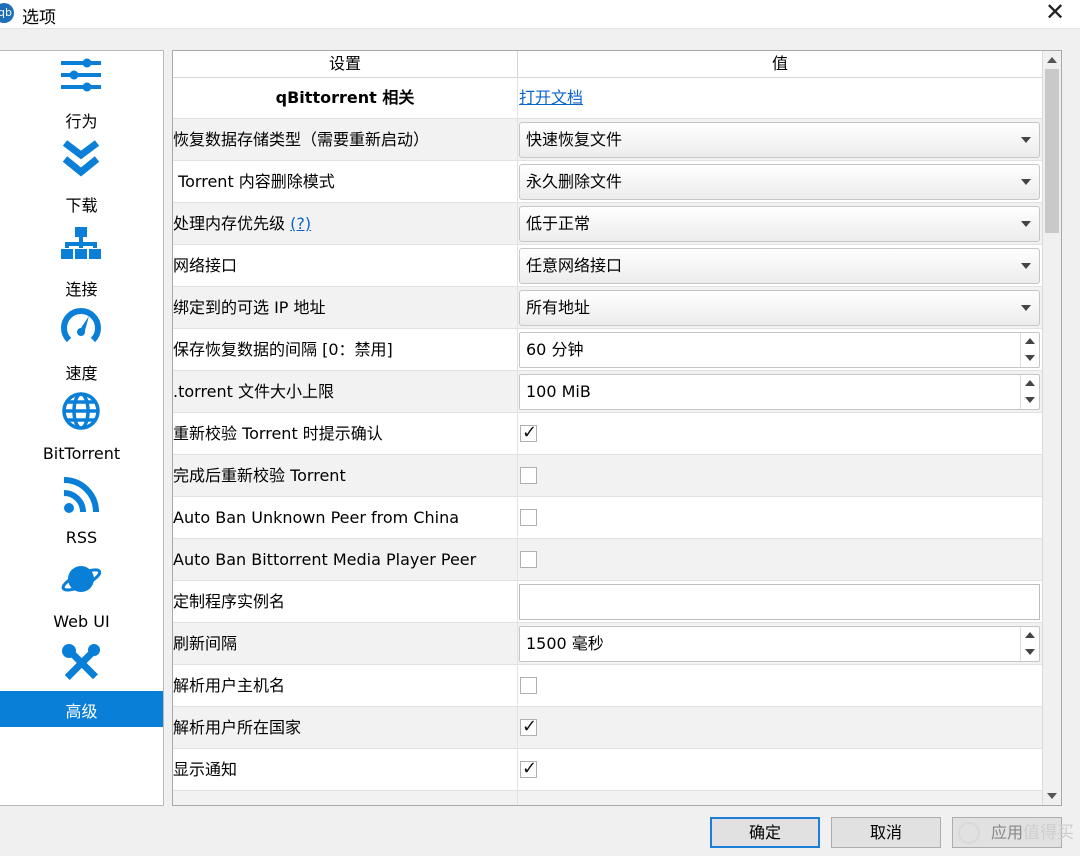  Describe the element at coordinates (779, 308) in the screenshot. I see `bind-ip-combo: 所有地址` at that location.